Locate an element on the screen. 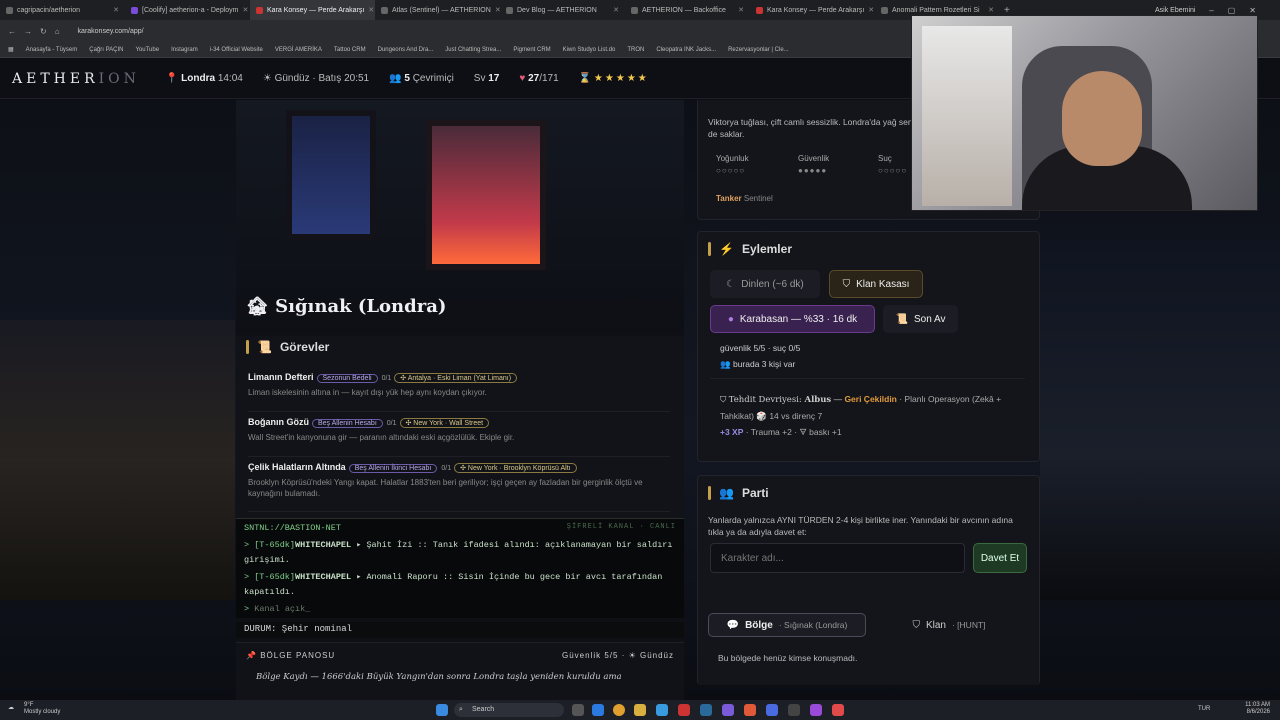 Image resolution: width=1280 pixels, height=720 pixels. windows-start-icon is located at coordinates (442, 710).